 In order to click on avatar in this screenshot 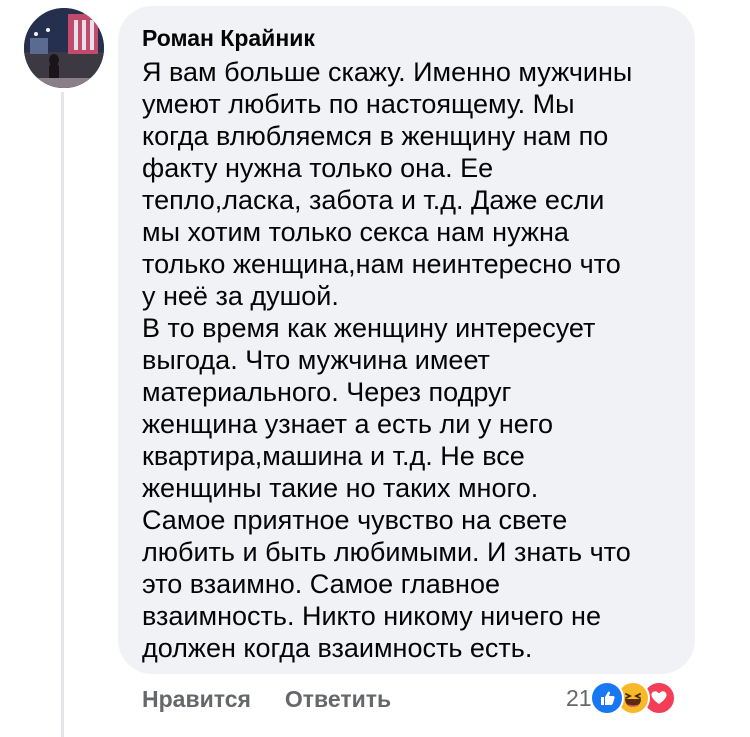, I will do `click(64, 48)`.